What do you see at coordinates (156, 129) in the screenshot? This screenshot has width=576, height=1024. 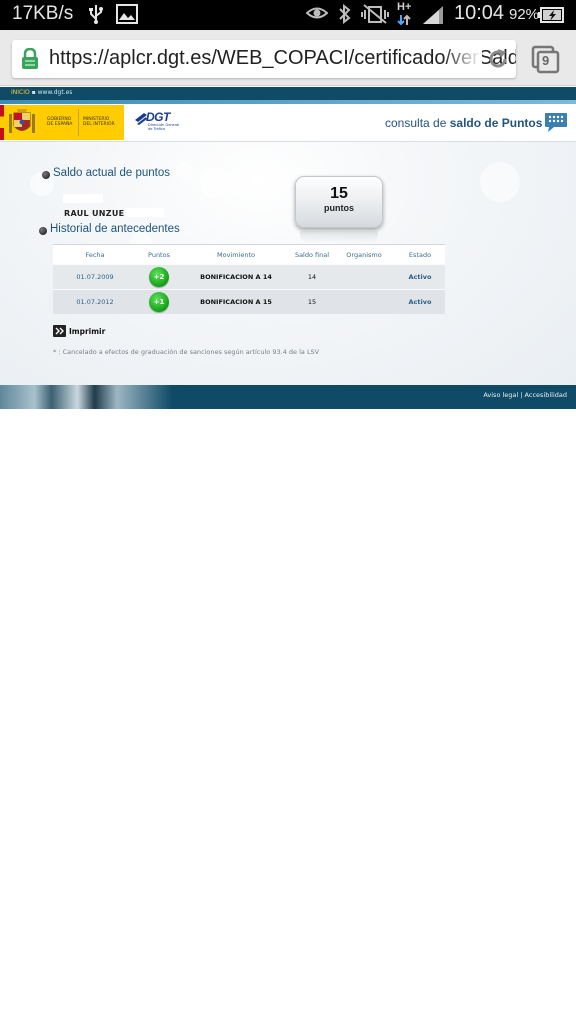 I see `dgt-sub-line2: de Tráfico` at bounding box center [156, 129].